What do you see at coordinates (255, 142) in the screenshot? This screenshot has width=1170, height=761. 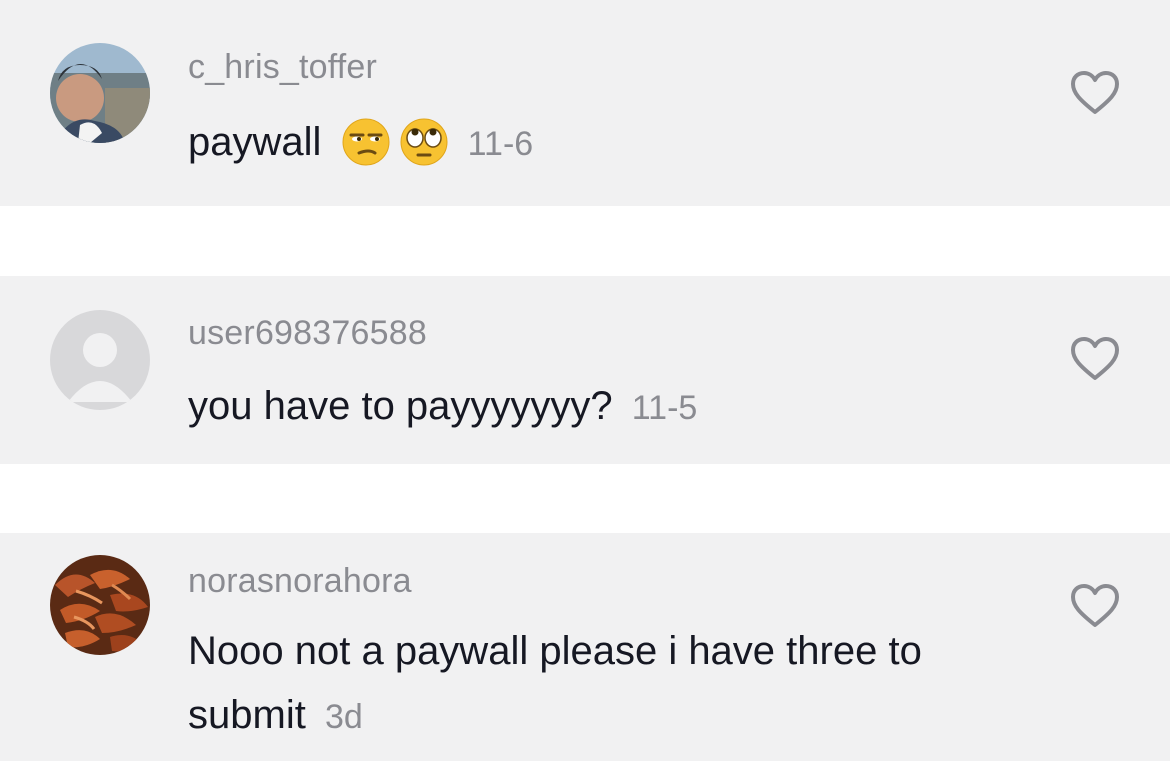 I see `comment-body: paywall` at bounding box center [255, 142].